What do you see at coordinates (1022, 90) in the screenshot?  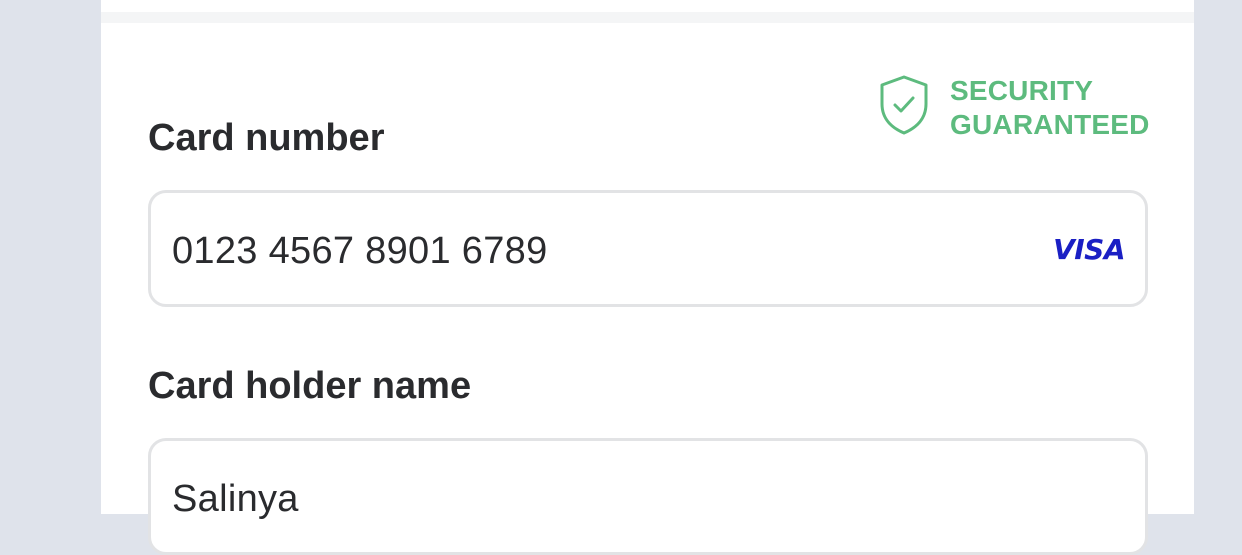 I see `security-line-1: SECURITY` at bounding box center [1022, 90].